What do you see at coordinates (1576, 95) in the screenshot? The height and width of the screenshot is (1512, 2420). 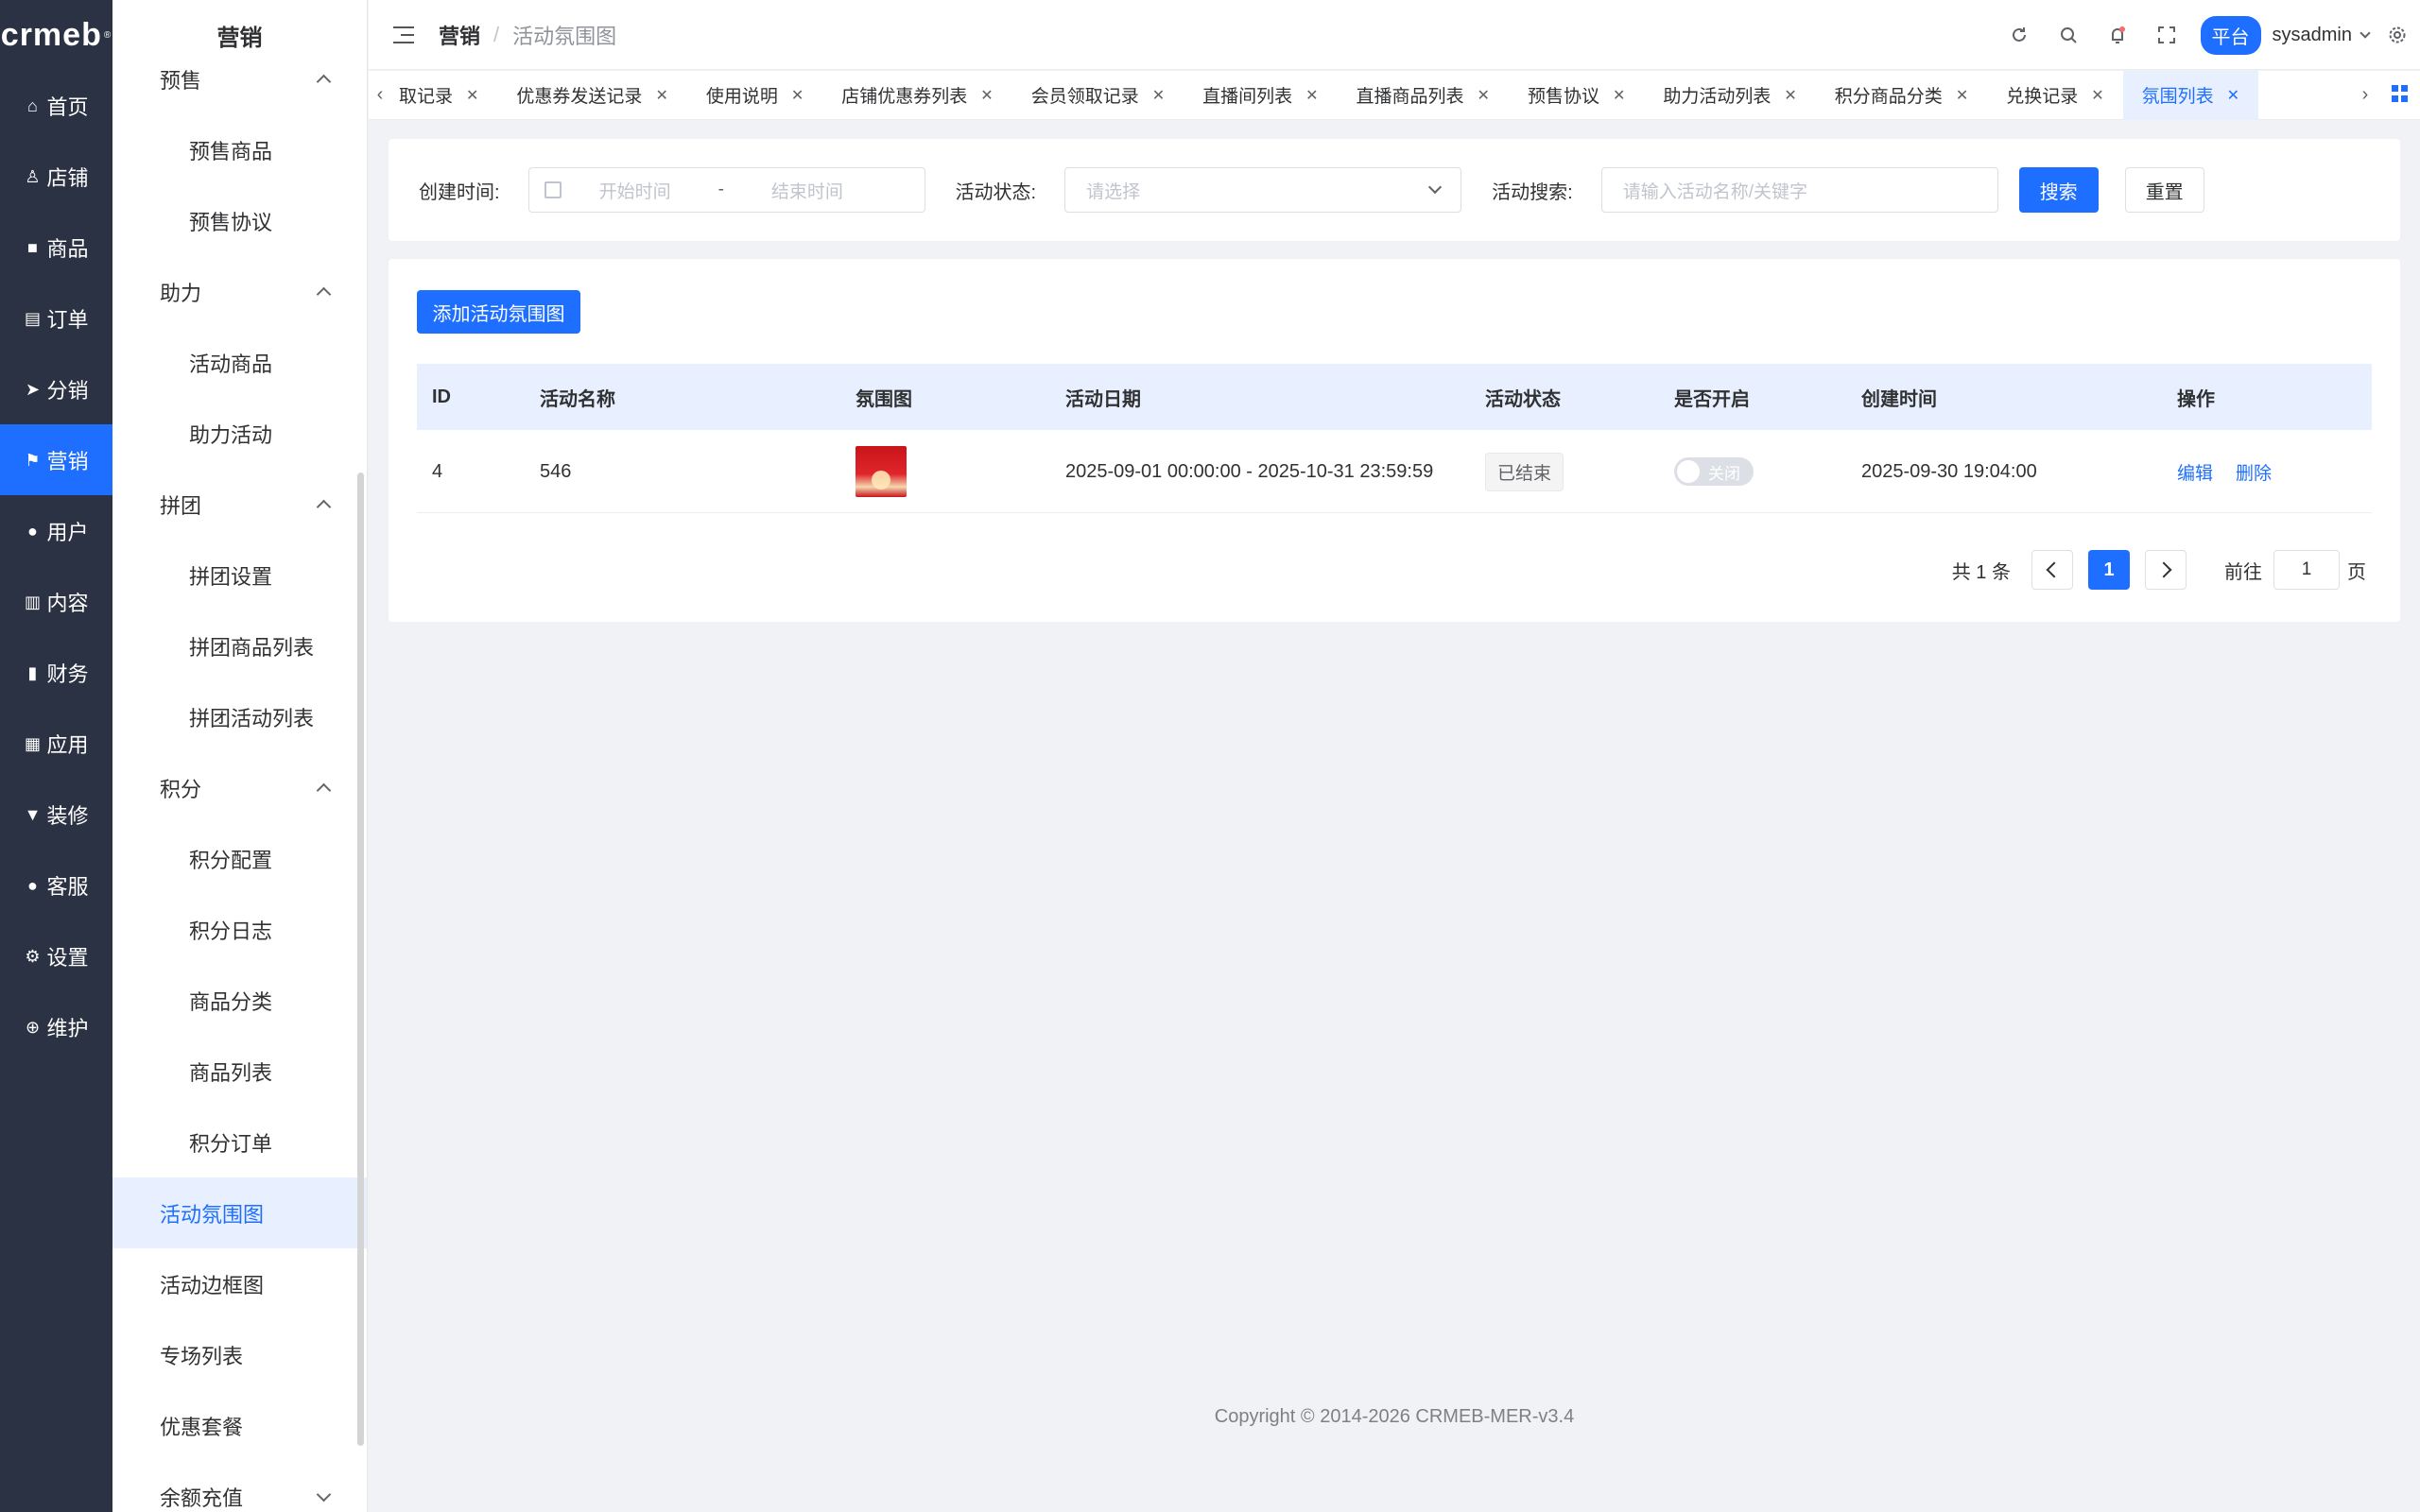 I see `tab-item: 预售协议 ✕` at bounding box center [1576, 95].